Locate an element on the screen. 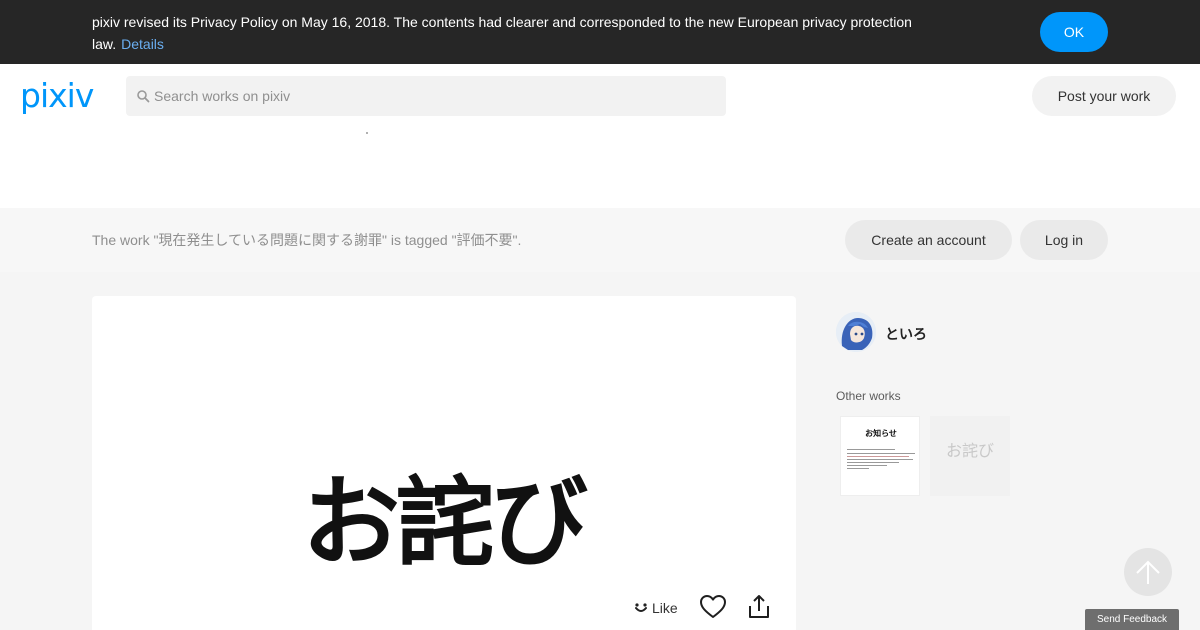 The height and width of the screenshot is (630, 1200). share-icon is located at coordinates (759, 607).